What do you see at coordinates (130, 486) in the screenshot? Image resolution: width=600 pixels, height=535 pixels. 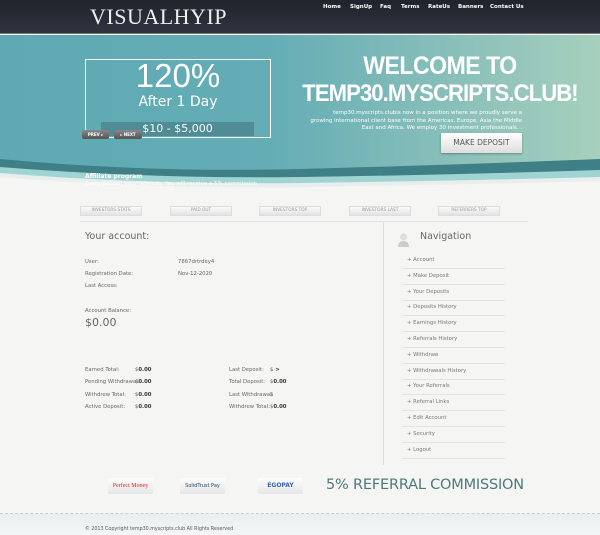 I see `perfect-money-logo: Perfect Money` at bounding box center [130, 486].